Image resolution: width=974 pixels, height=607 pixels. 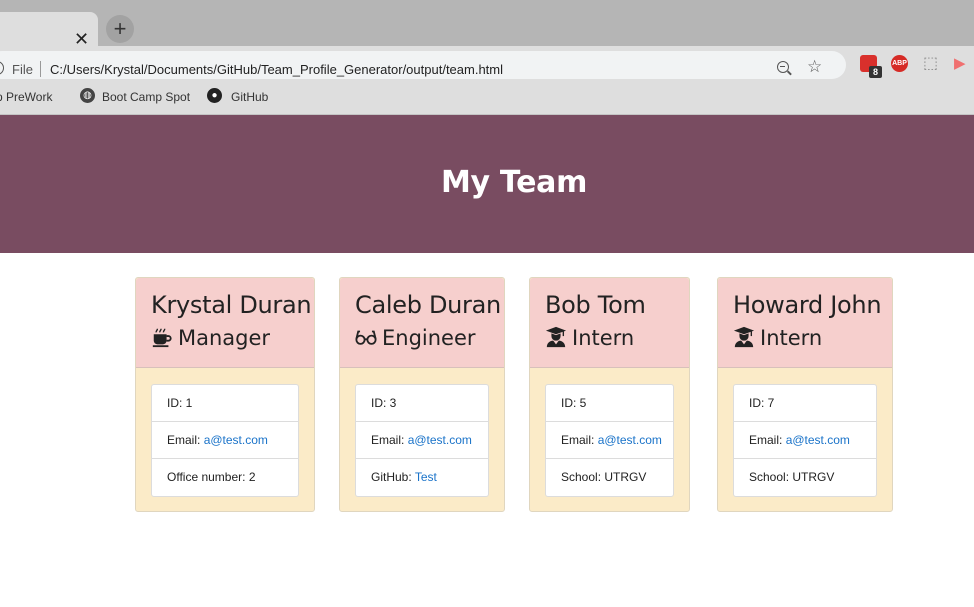 I want to click on adblock-icon: ABP, so click(x=899, y=63).